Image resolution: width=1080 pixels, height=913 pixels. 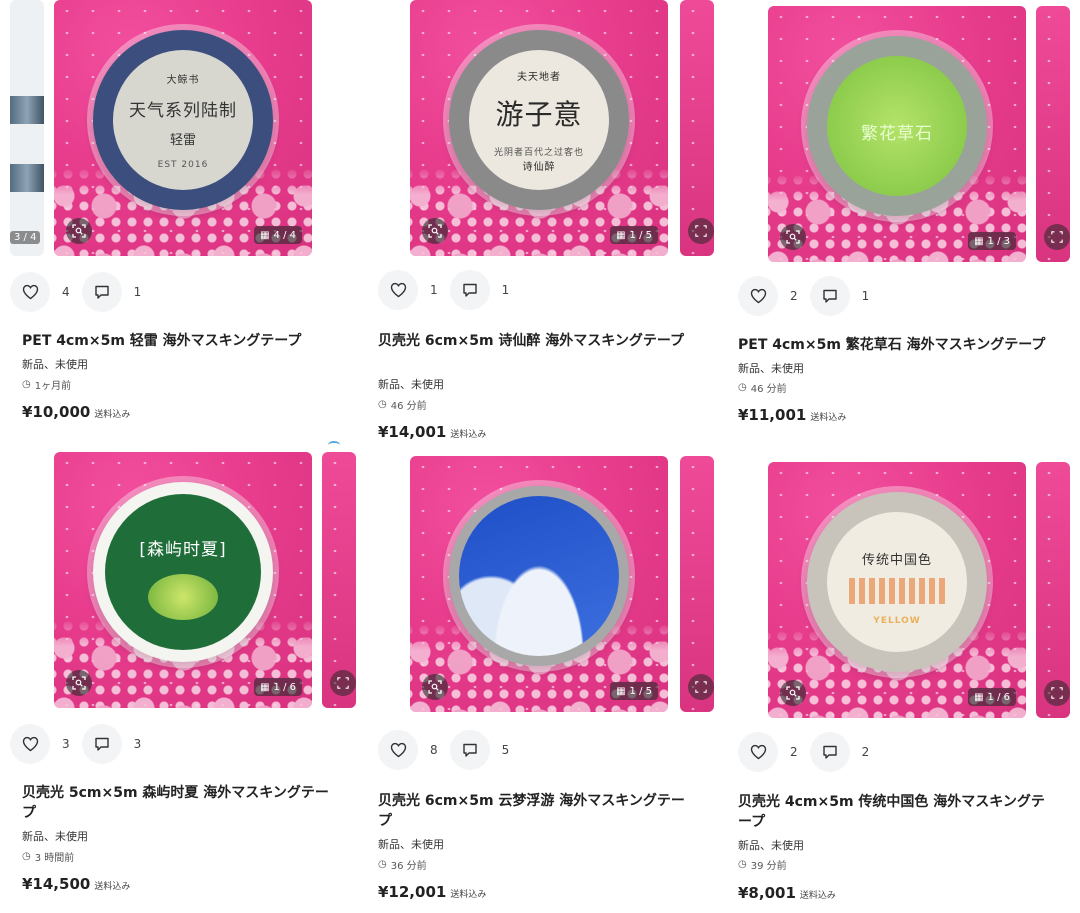 I want to click on image-carousel: ▦ 1 / 5, so click(x=546, y=582).